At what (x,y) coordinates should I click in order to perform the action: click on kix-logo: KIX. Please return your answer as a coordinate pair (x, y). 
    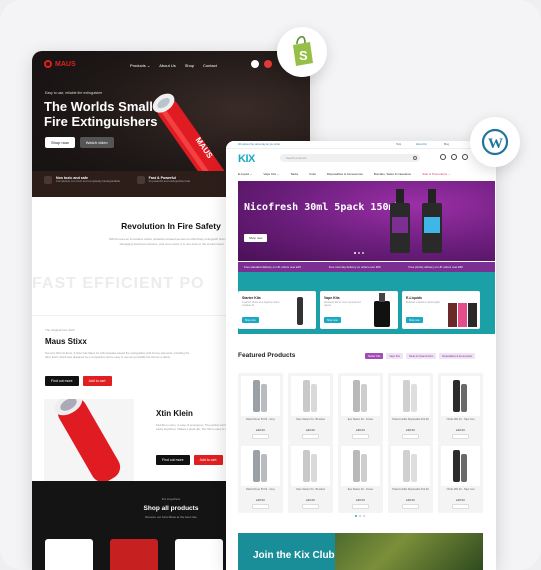
    Looking at the image, I should click on (246, 159).